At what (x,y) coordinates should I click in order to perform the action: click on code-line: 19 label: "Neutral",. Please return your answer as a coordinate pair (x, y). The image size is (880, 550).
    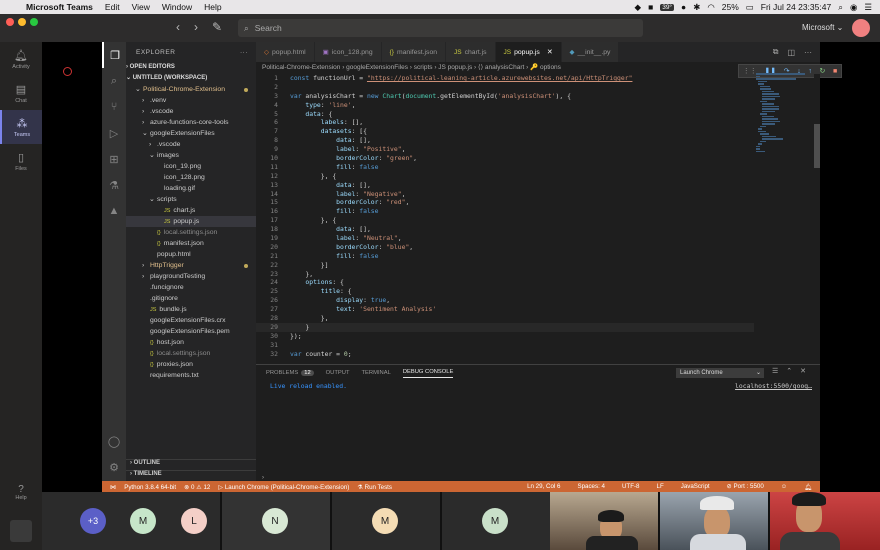
    Looking at the image, I should click on (505, 238).